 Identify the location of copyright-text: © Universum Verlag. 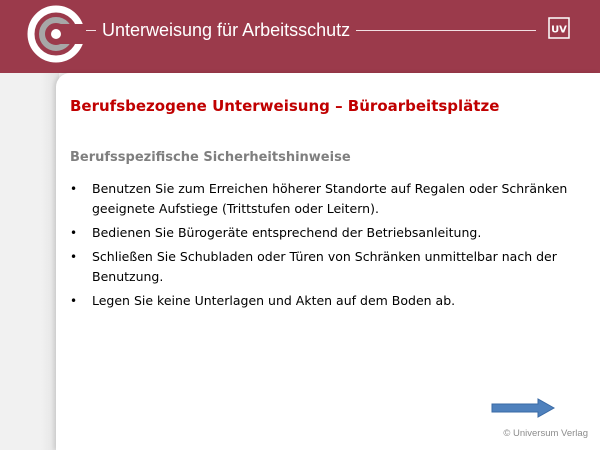
(545, 433).